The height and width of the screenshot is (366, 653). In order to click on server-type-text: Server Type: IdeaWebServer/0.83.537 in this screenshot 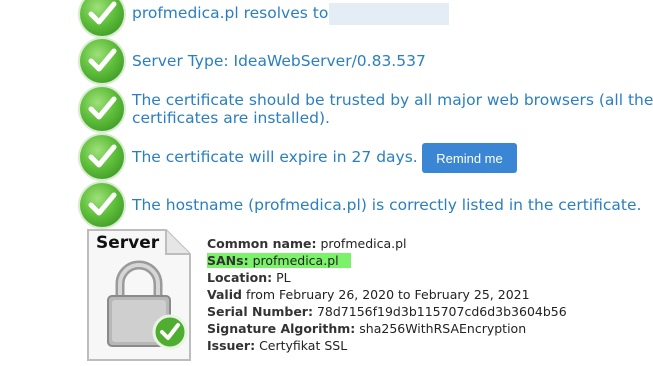, I will do `click(279, 61)`.